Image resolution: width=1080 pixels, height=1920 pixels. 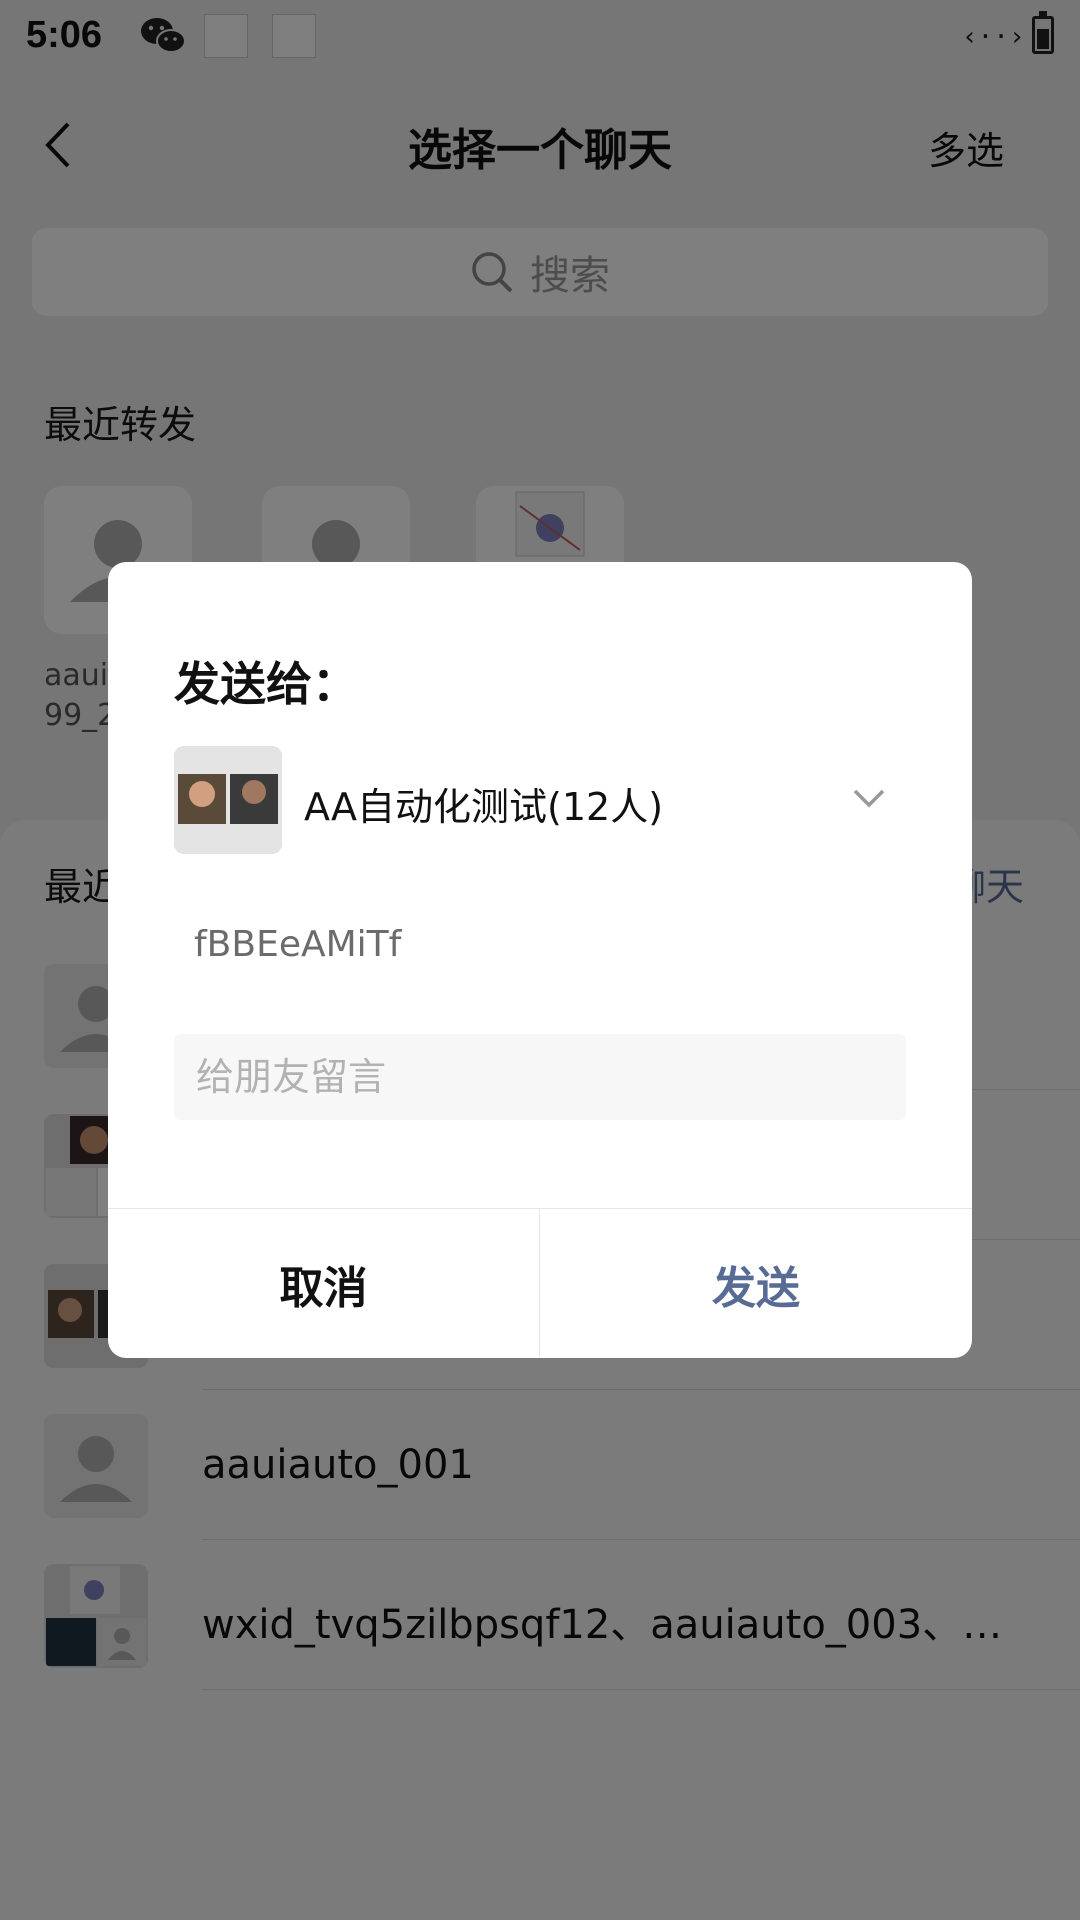 I want to click on message-preview: fBBEeAMiTf, so click(x=298, y=944).